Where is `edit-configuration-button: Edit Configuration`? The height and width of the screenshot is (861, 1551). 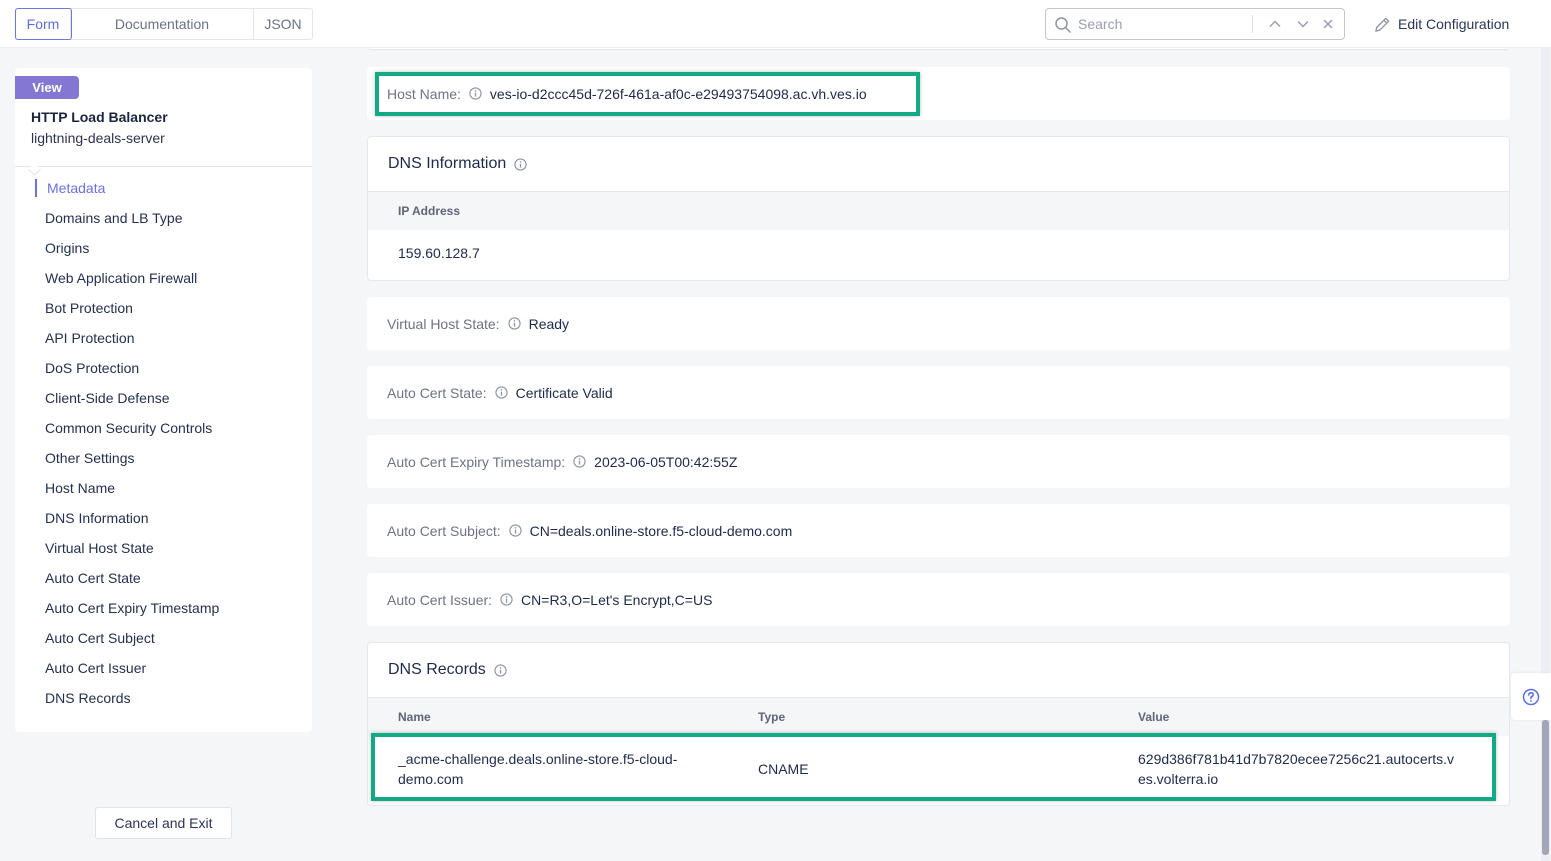
edit-configuration-button: Edit Configuration is located at coordinates (1441, 24).